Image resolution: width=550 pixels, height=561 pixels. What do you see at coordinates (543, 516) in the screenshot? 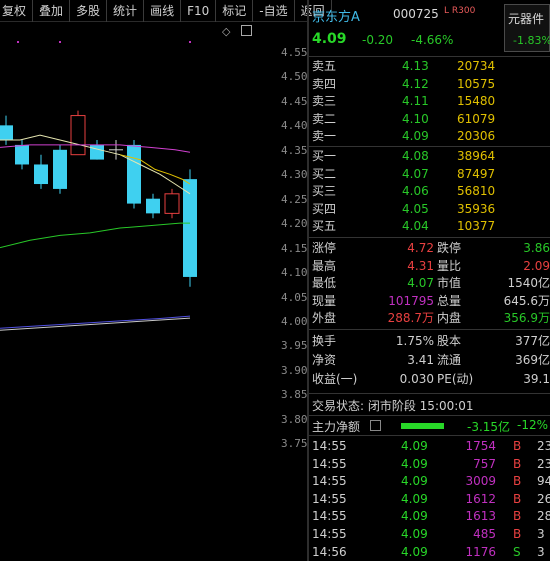
I see `tick-count: 28` at bounding box center [543, 516].